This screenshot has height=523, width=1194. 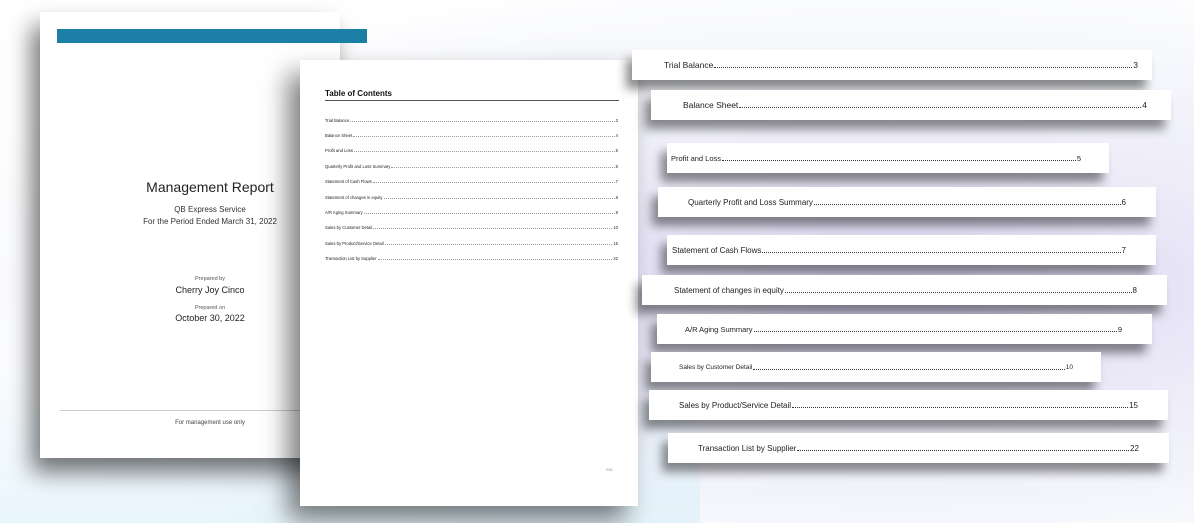 What do you see at coordinates (735, 405) in the screenshot?
I see `toc-zoom-label: Sales by Product/Service Detail` at bounding box center [735, 405].